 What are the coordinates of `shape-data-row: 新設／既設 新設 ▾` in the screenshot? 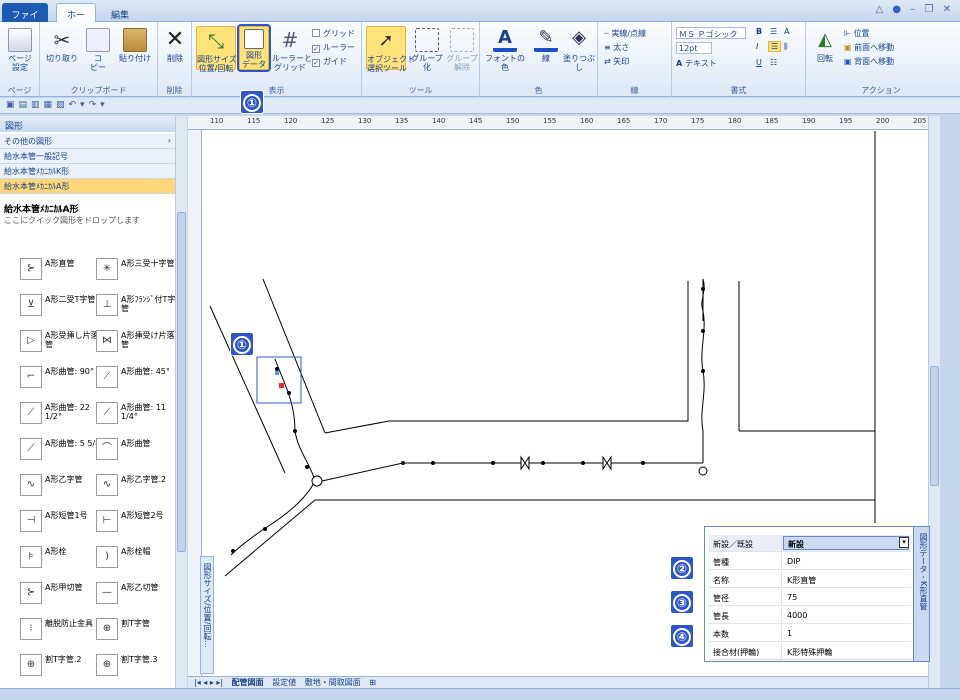 It's located at (810, 543).